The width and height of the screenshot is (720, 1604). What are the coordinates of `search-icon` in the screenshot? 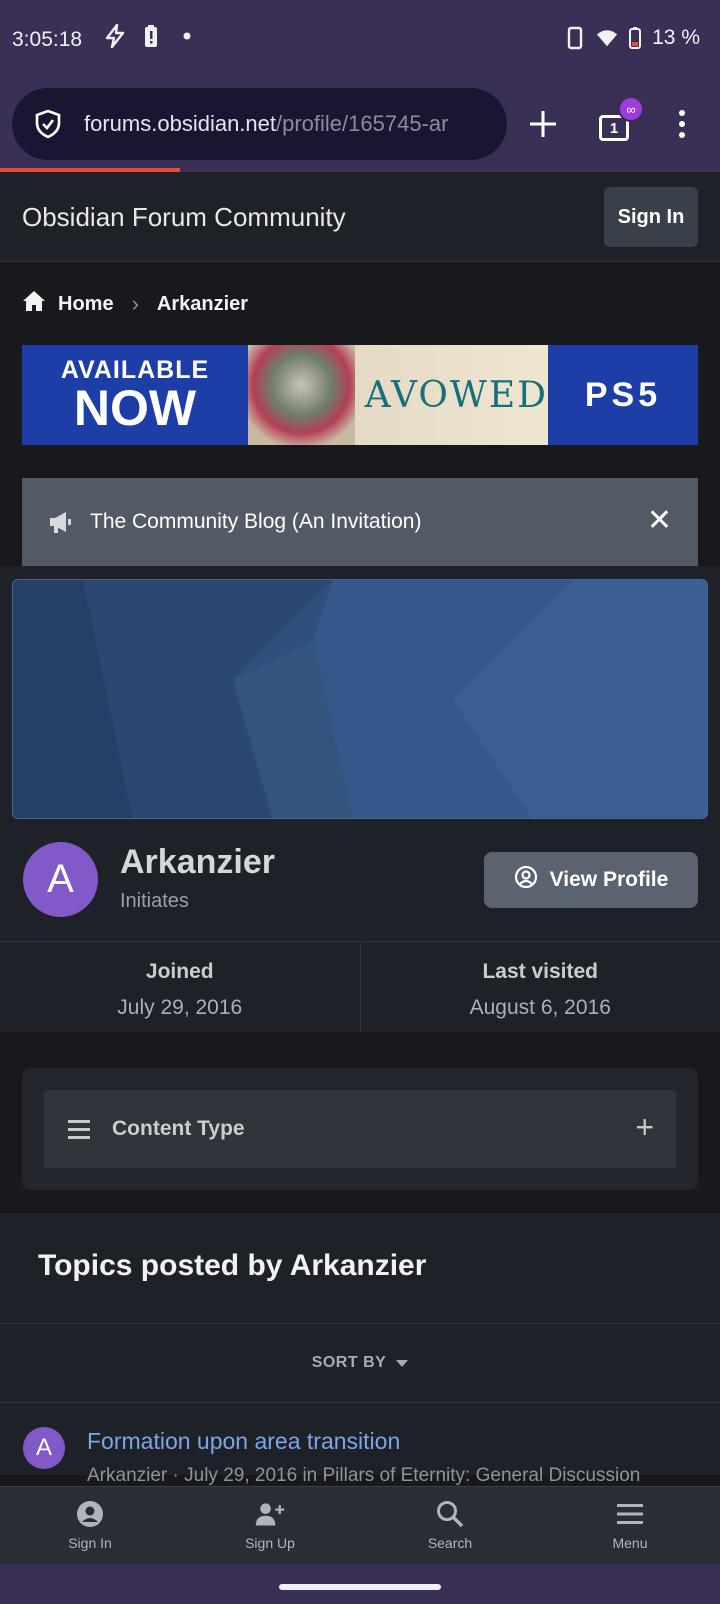 It's located at (450, 1514).